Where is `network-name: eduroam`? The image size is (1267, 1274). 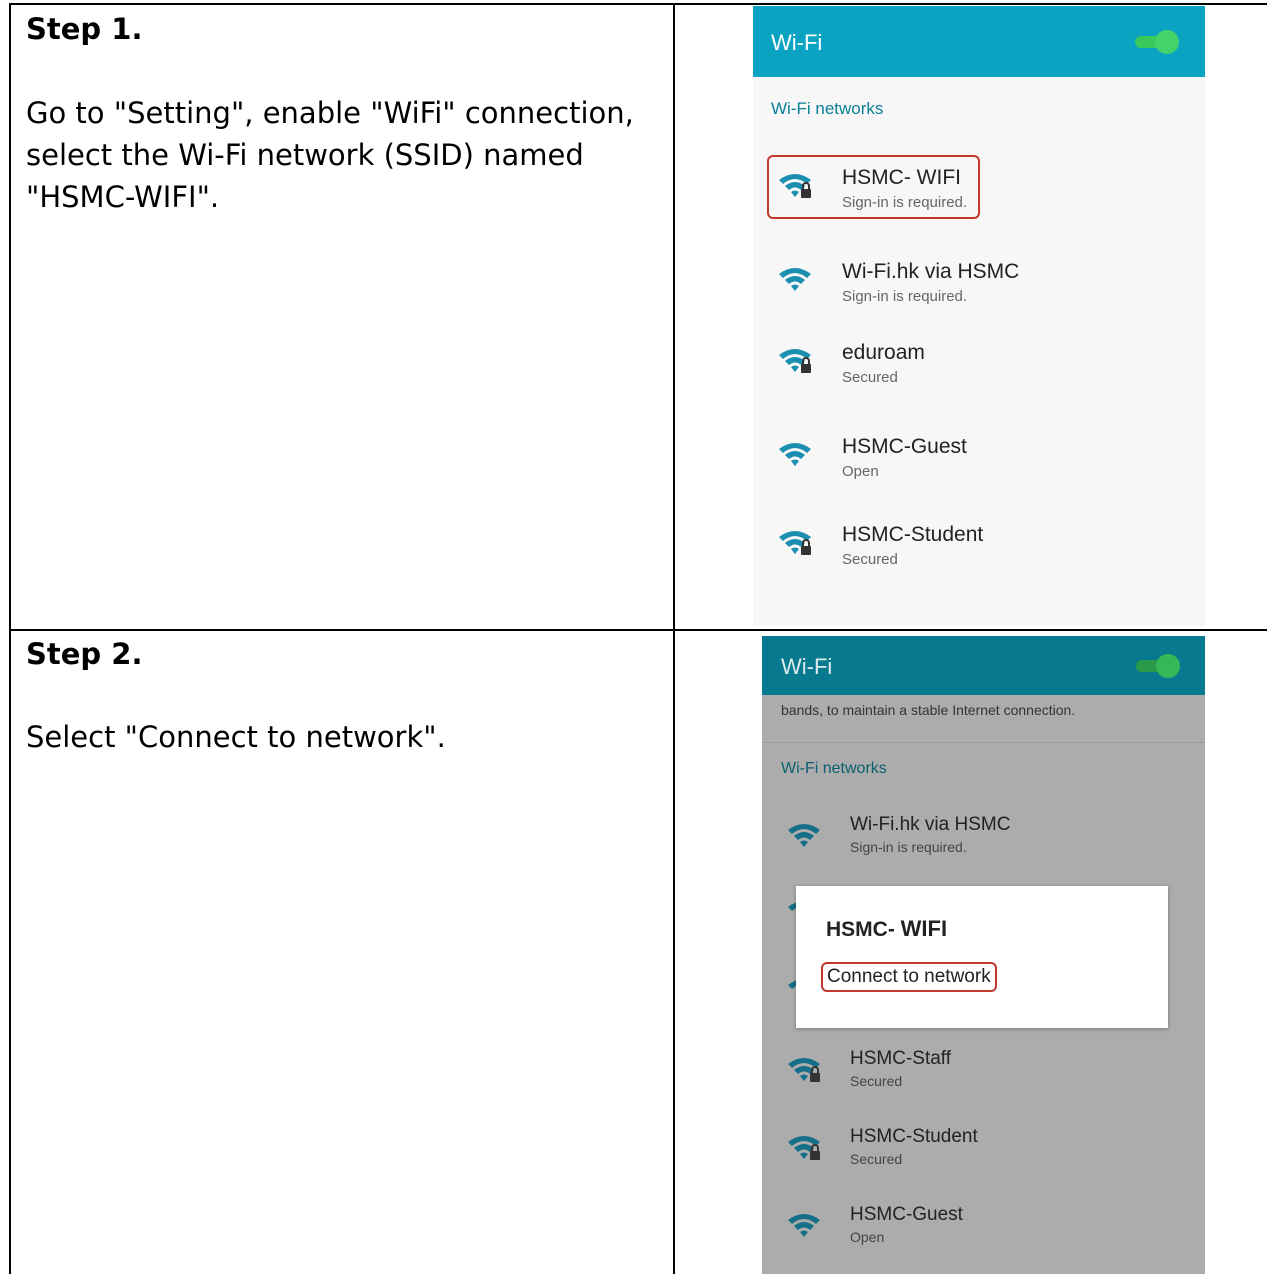
network-name: eduroam is located at coordinates (883, 352).